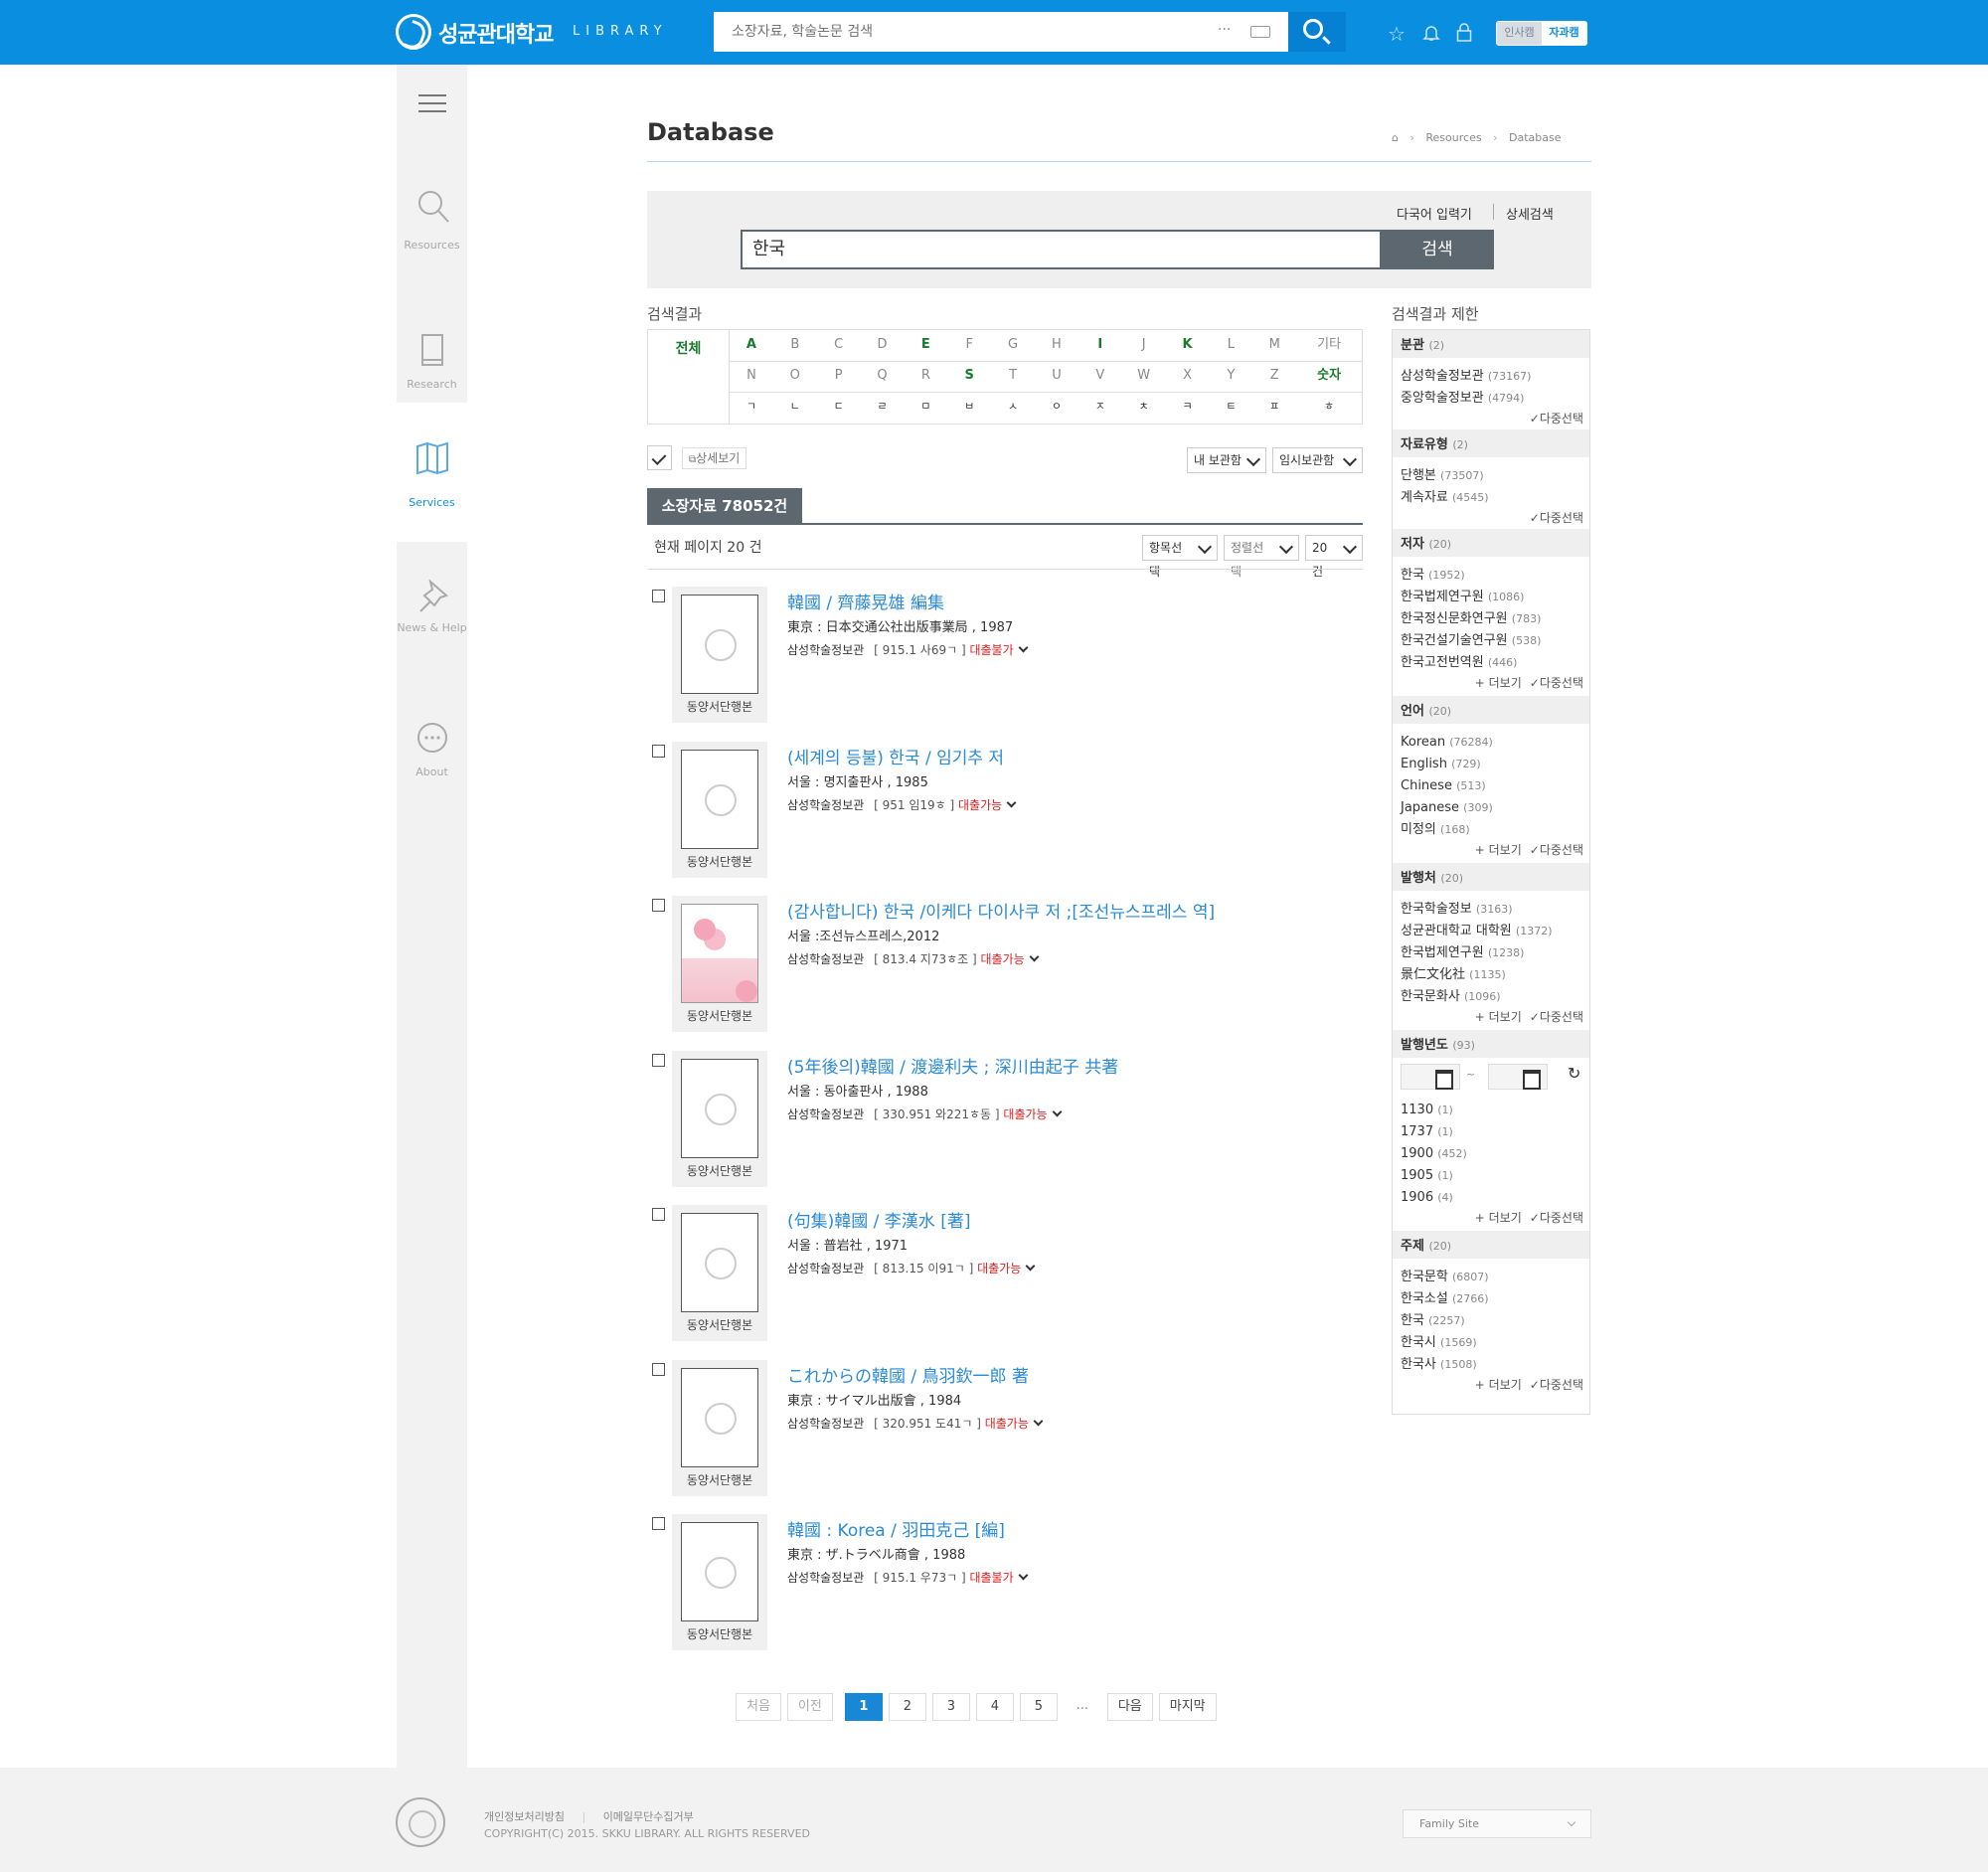  What do you see at coordinates (1530, 213) in the screenshot?
I see `advanced-search-link: 상세검색` at bounding box center [1530, 213].